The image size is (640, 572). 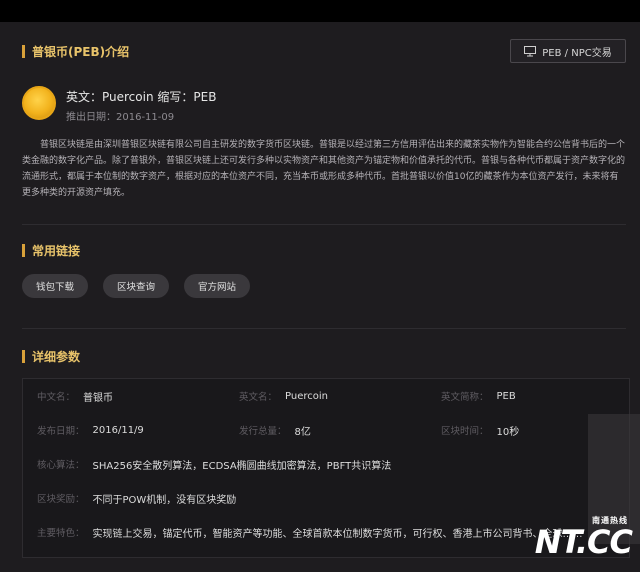 I want to click on param-value: SHA256安全散列算法，ECDSA椭圆曲线加密算法，PBFT共识算法, so click(x=242, y=466).